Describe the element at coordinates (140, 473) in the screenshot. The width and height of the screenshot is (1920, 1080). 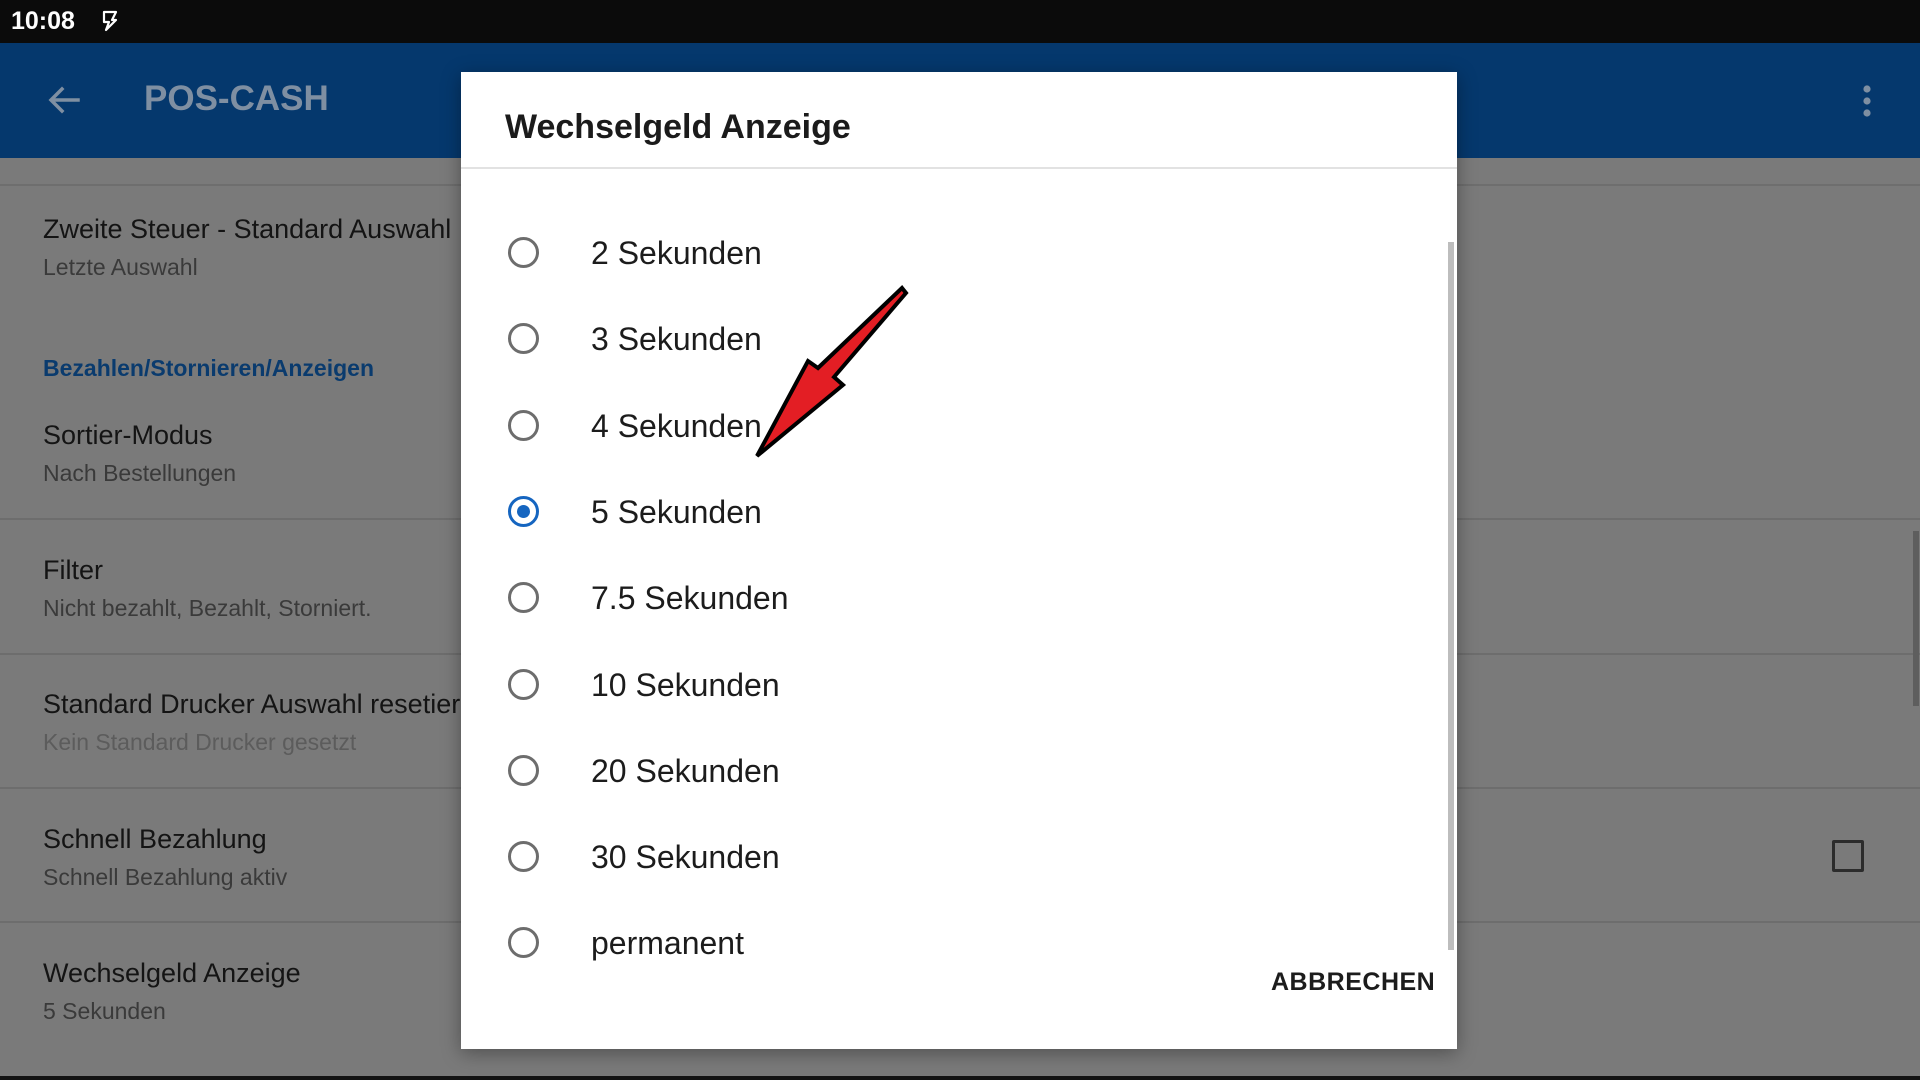
I see `pref-summary: Nach Bestellungen` at that location.